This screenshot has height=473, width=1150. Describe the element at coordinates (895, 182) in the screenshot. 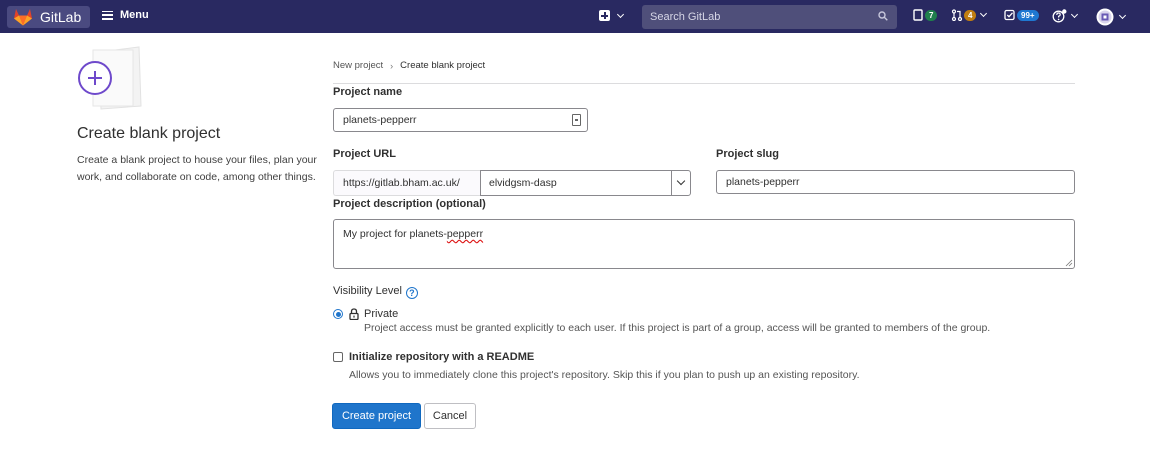

I see `project-slug-input: planets-pepperr` at that location.